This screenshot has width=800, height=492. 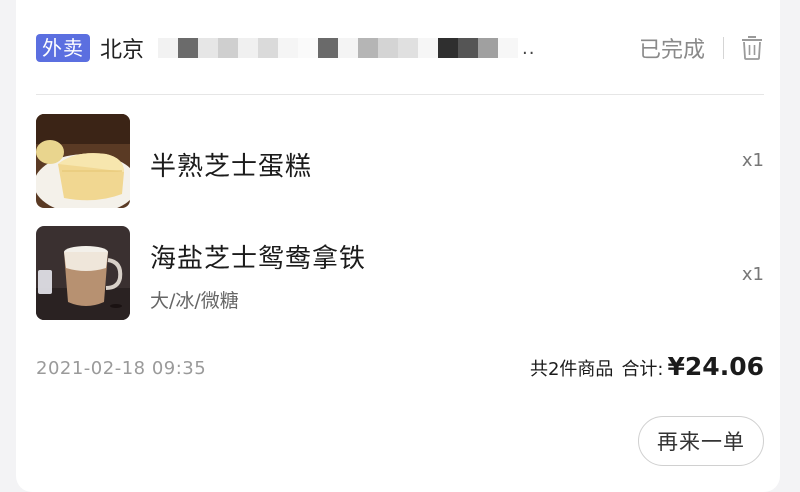 I want to click on item-name: 海盐芝士鸳鸯拿铁, so click(x=258, y=259).